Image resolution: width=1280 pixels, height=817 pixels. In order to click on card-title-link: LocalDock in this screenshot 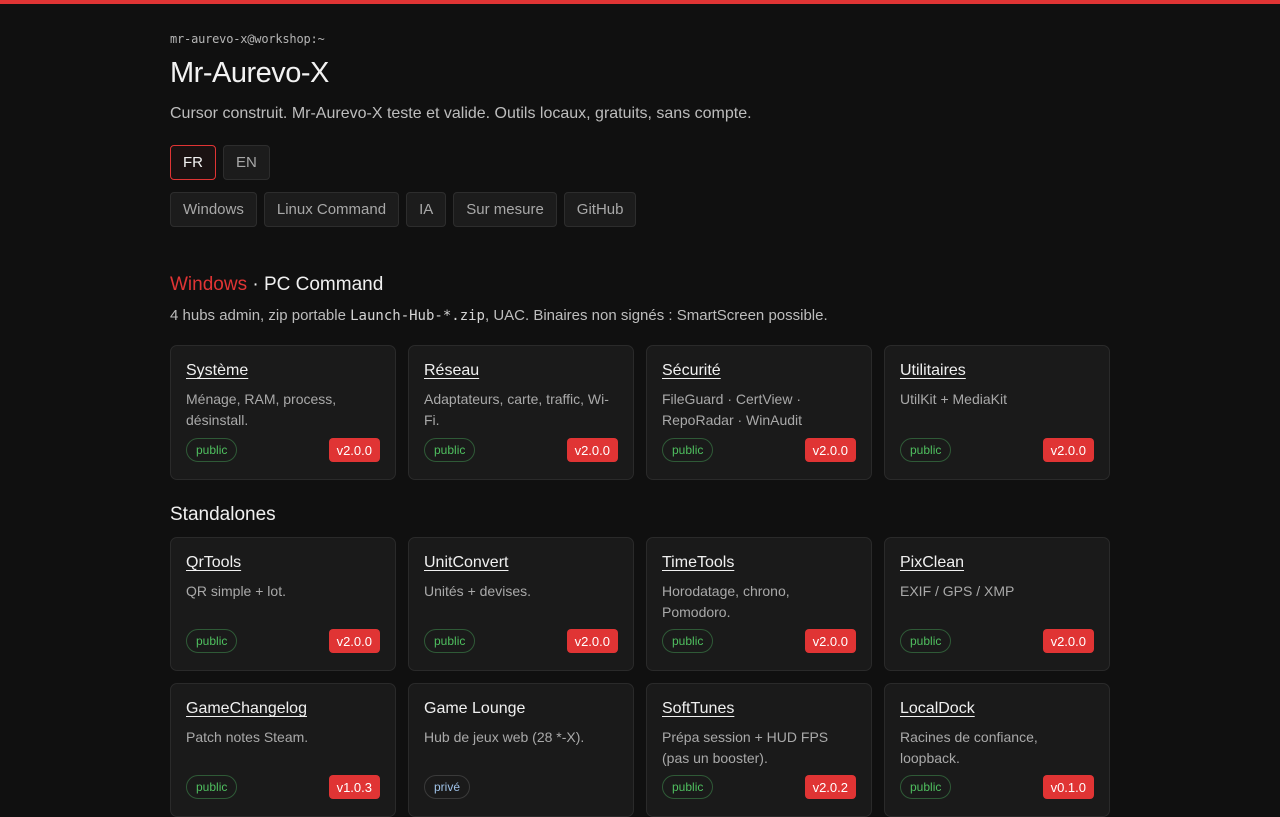, I will do `click(937, 709)`.